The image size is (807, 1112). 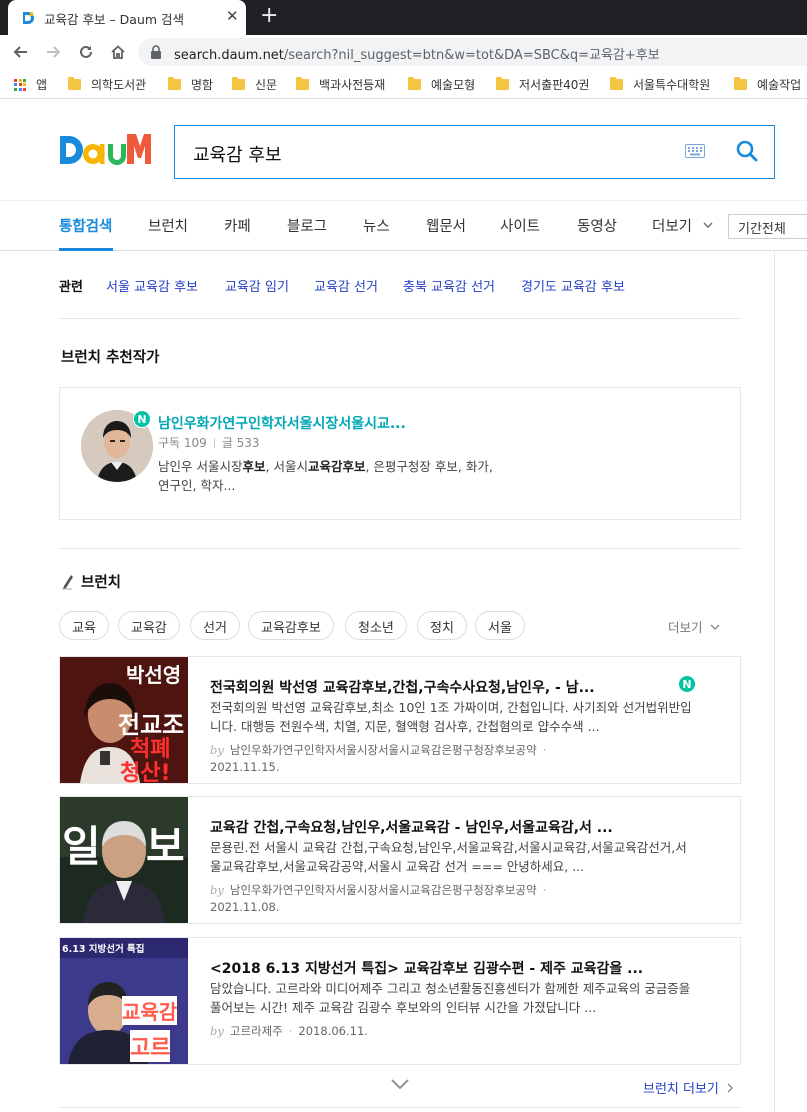 I want to click on tab-video: 동영상, so click(x=597, y=225).